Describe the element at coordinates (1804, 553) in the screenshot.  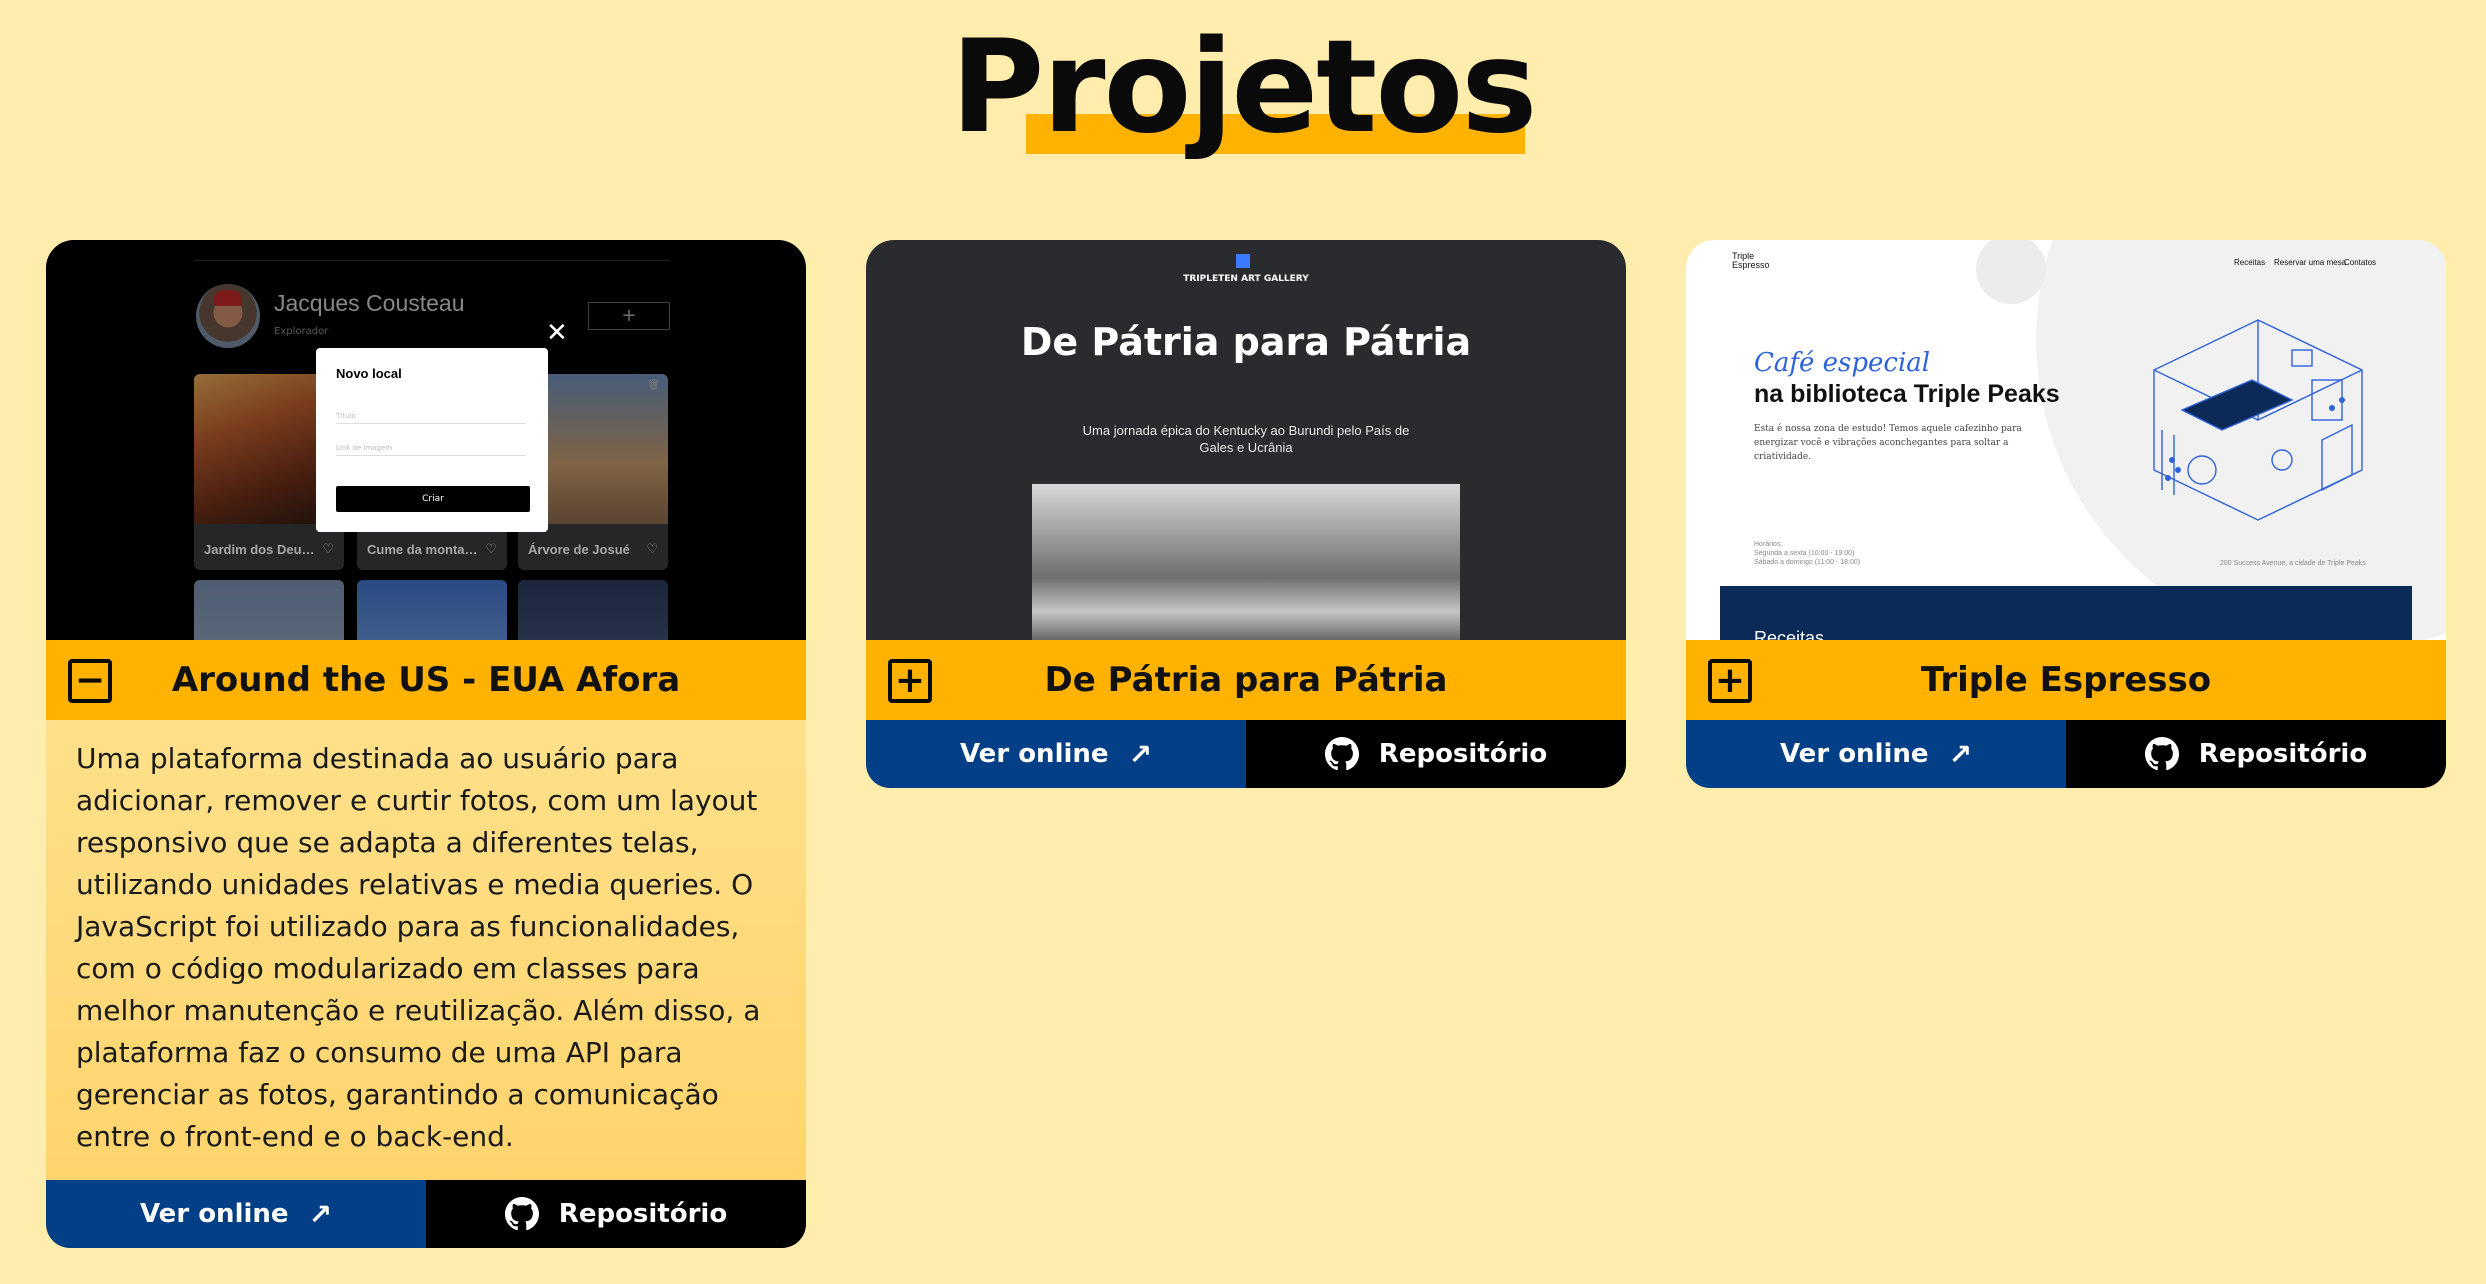
I see `preview-hours-weekday: Segunda a sexta (10:00 - 19:00)` at that location.